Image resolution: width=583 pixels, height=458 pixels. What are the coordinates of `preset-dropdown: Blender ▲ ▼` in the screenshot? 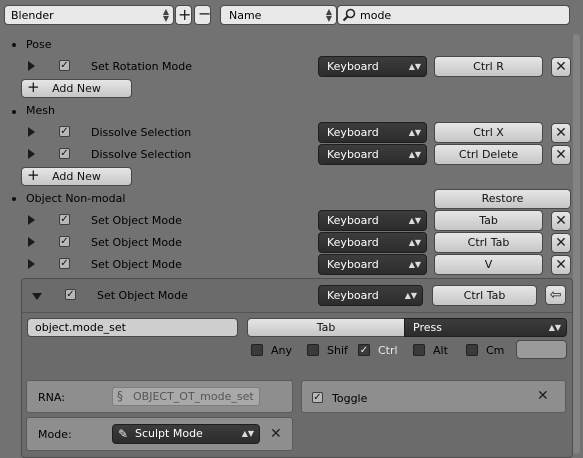 It's located at (89, 15).